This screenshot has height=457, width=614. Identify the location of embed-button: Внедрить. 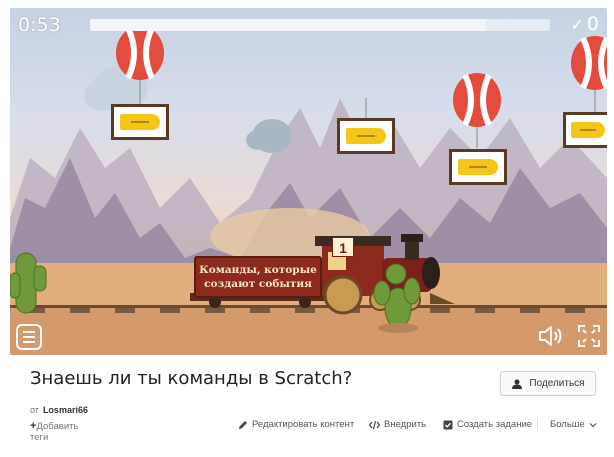
(397, 424).